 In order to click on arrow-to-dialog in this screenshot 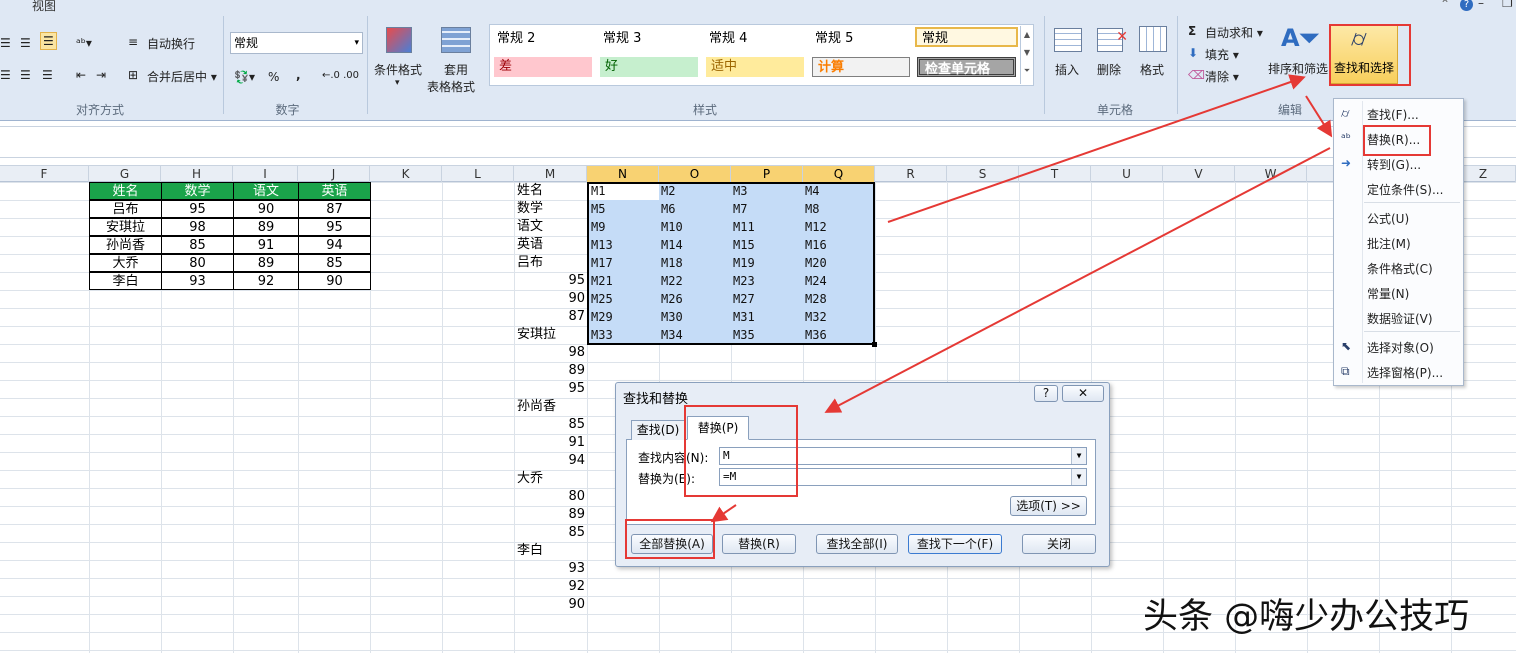, I will do `click(1077, 280)`.